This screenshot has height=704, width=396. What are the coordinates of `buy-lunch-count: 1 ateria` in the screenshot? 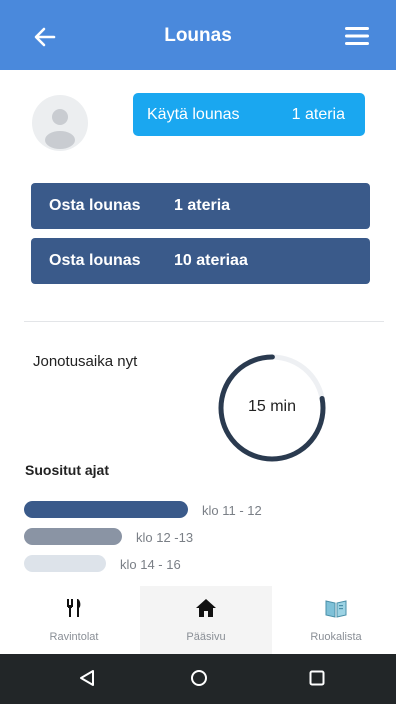 It's located at (202, 205).